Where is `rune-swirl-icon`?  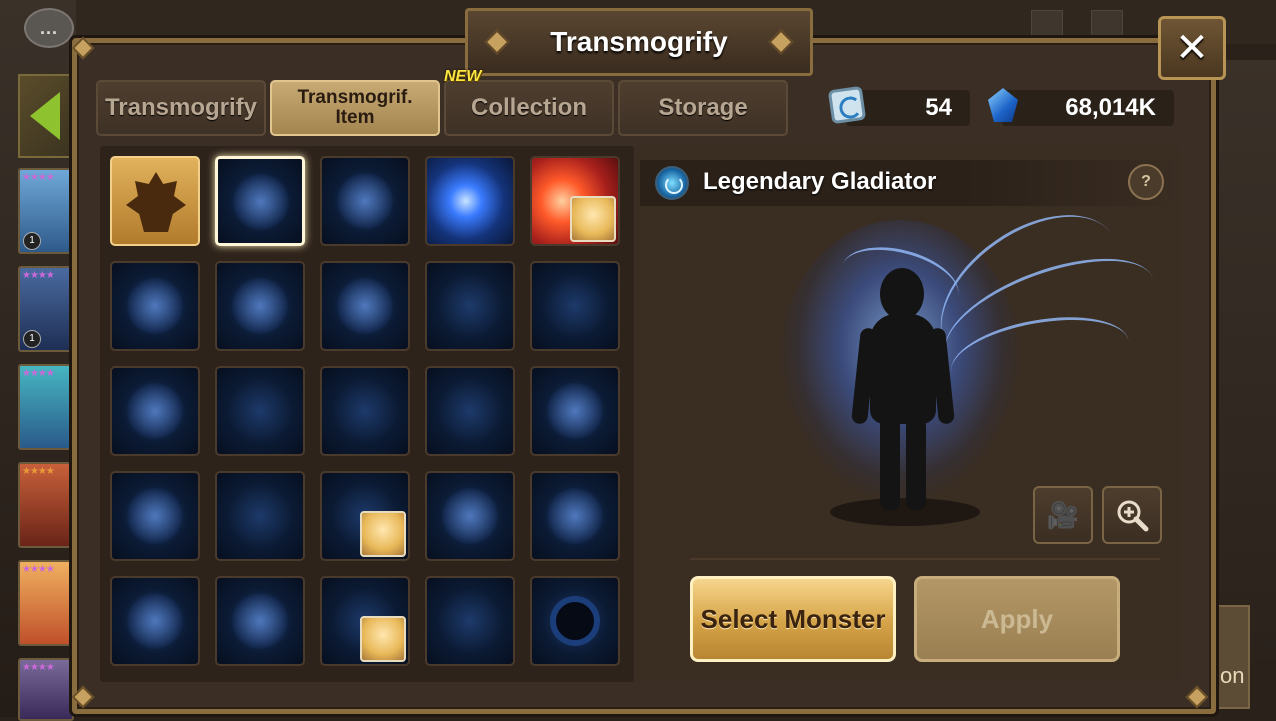
rune-swirl-icon is located at coordinates (672, 183).